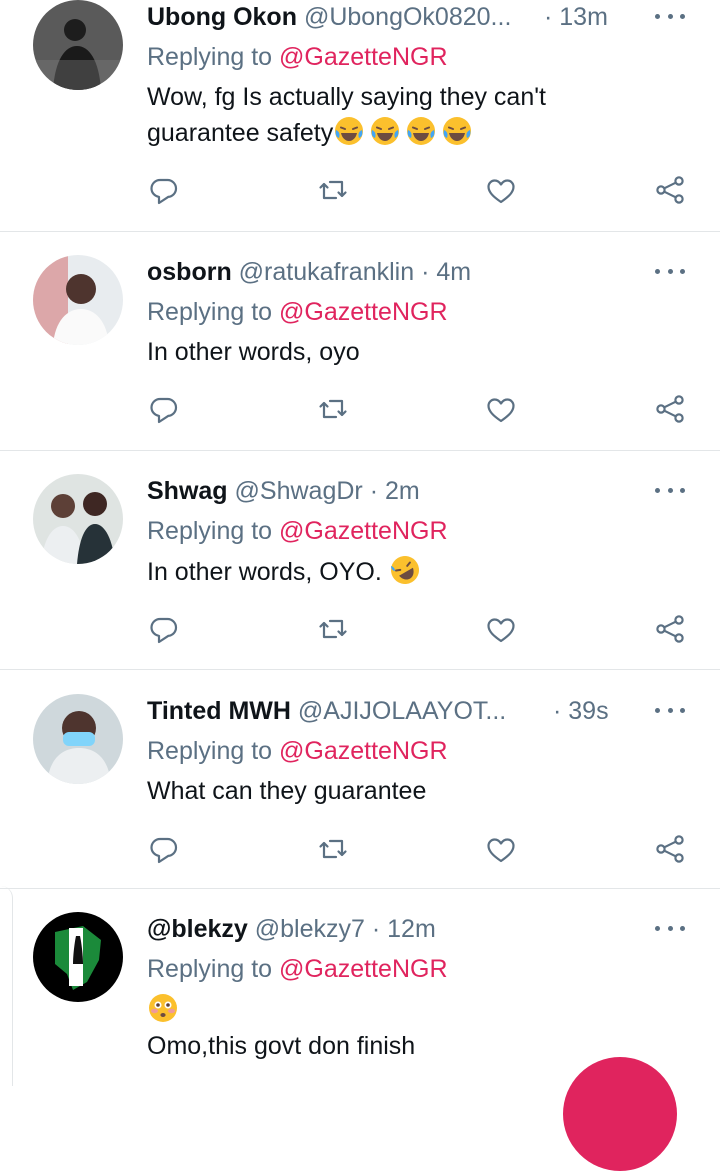 Image resolution: width=720 pixels, height=1171 pixels. Describe the element at coordinates (219, 711) in the screenshot. I see `display-name: Tinted MWH` at that location.